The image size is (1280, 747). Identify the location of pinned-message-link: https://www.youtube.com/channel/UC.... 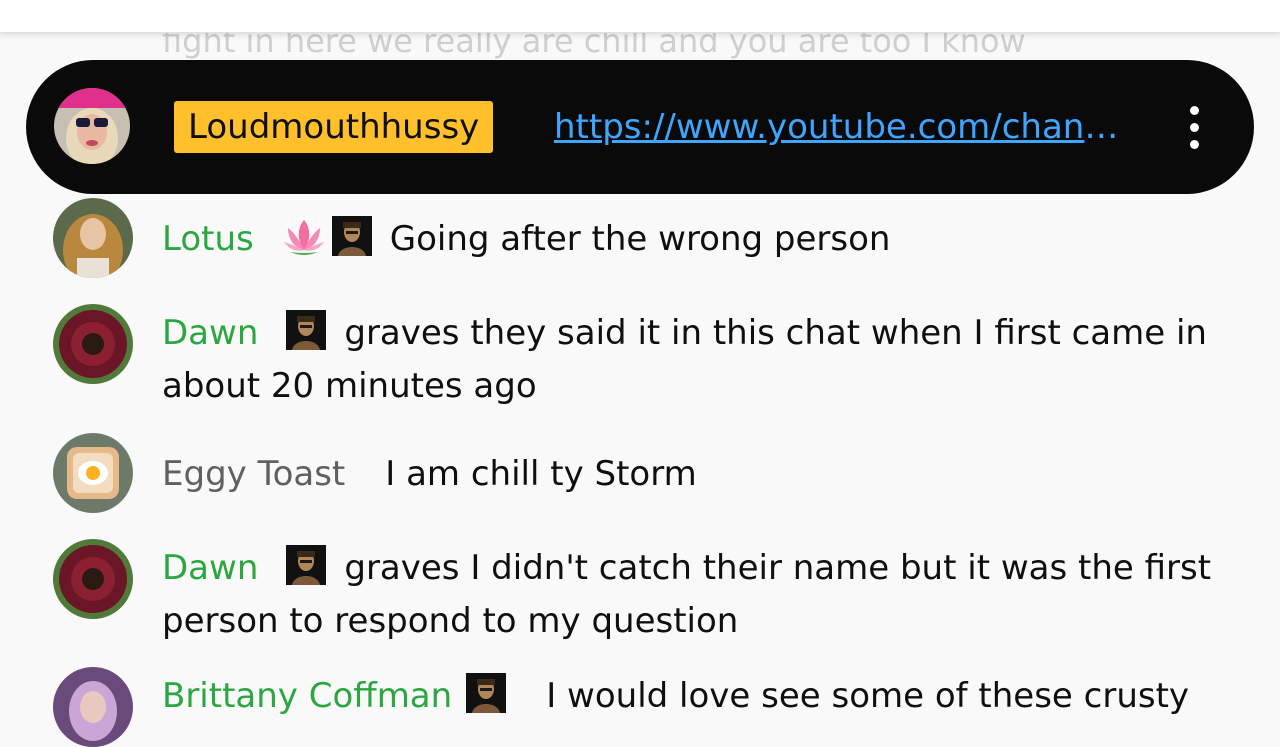
(844, 127).